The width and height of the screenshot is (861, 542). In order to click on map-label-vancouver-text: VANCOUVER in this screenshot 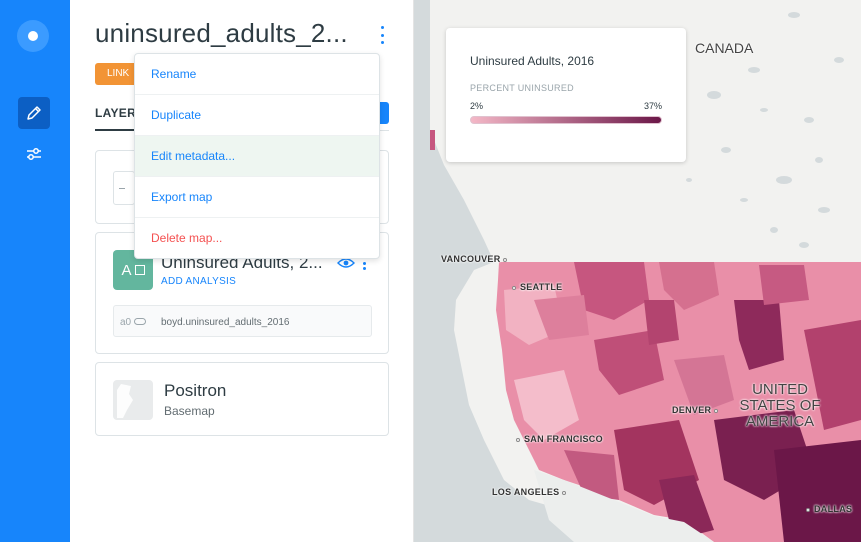, I will do `click(471, 259)`.